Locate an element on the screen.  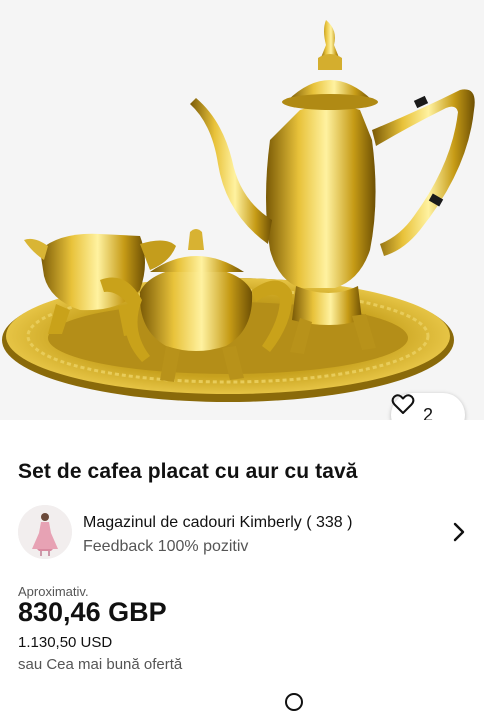
best-offer-text: sau Cea mai bună ofertă is located at coordinates (100, 664).